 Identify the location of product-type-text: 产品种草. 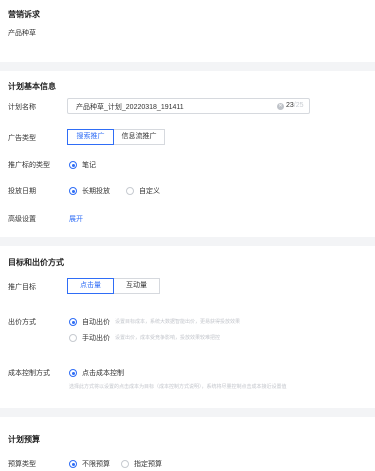
(22, 33).